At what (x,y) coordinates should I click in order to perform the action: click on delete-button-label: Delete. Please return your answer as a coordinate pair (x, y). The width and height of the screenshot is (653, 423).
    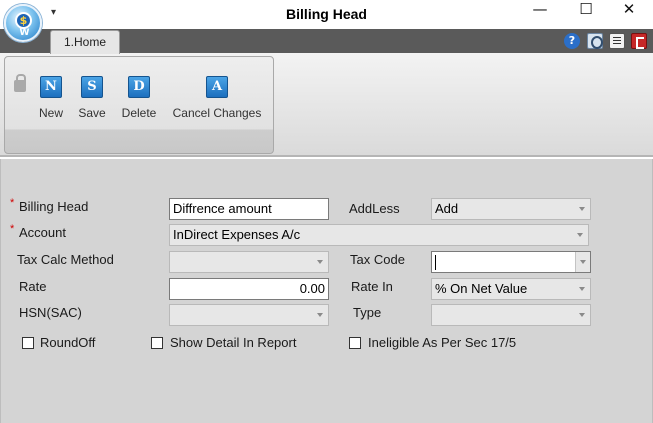
    Looking at the image, I should click on (139, 113).